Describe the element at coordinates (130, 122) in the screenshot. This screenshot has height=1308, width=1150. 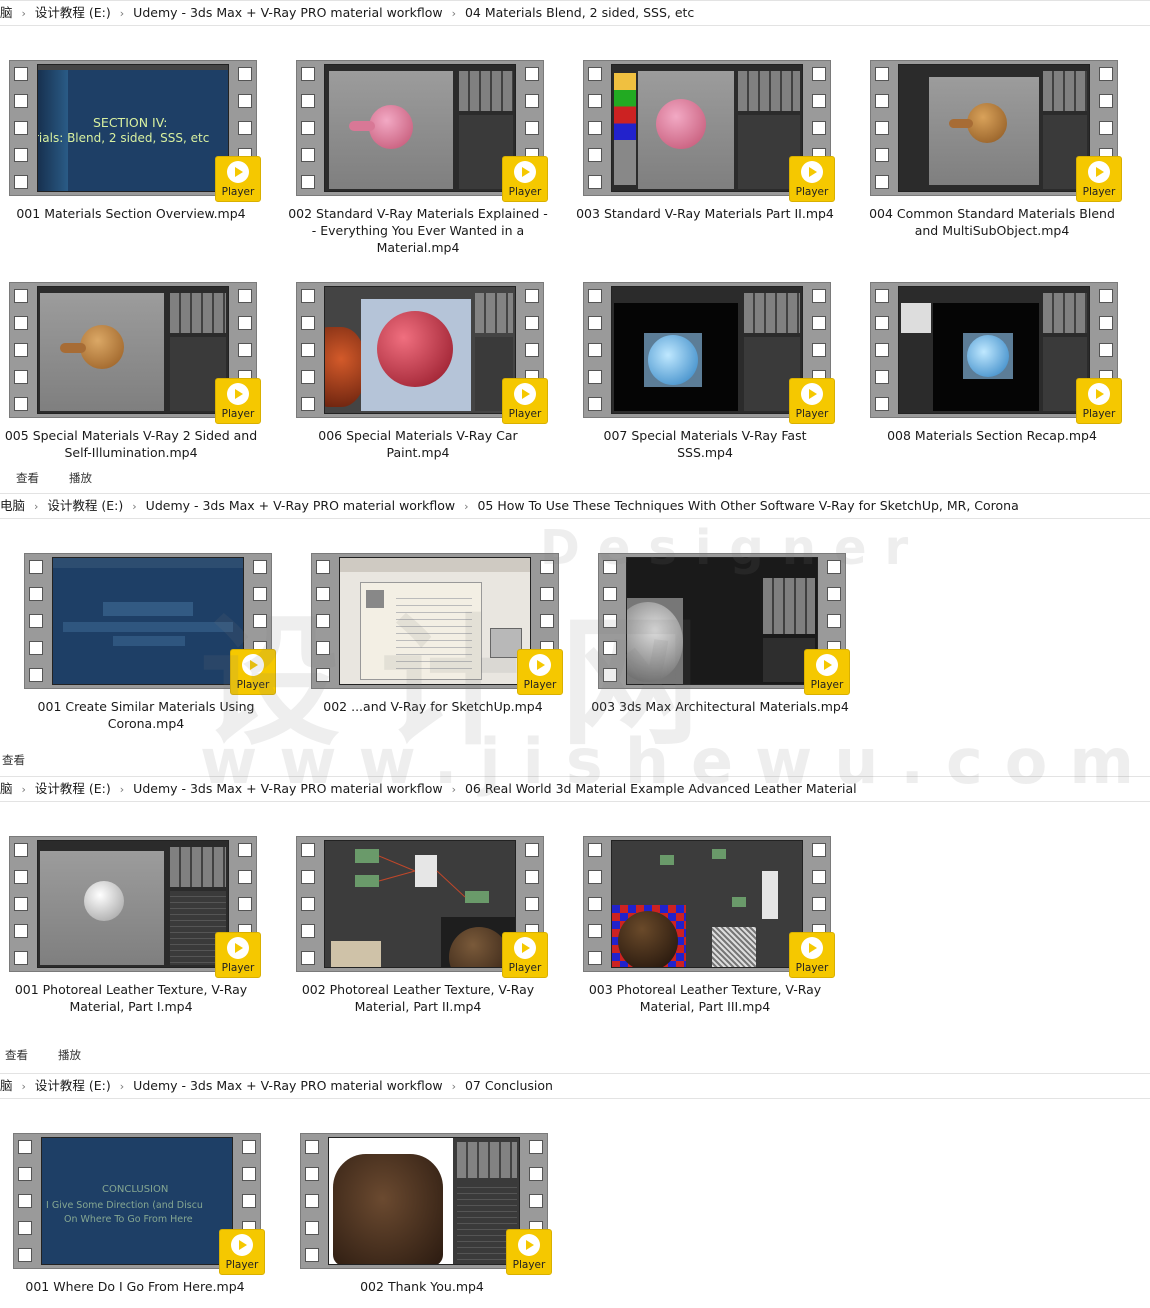
I see `slide-title: SECTION IV:` at that location.